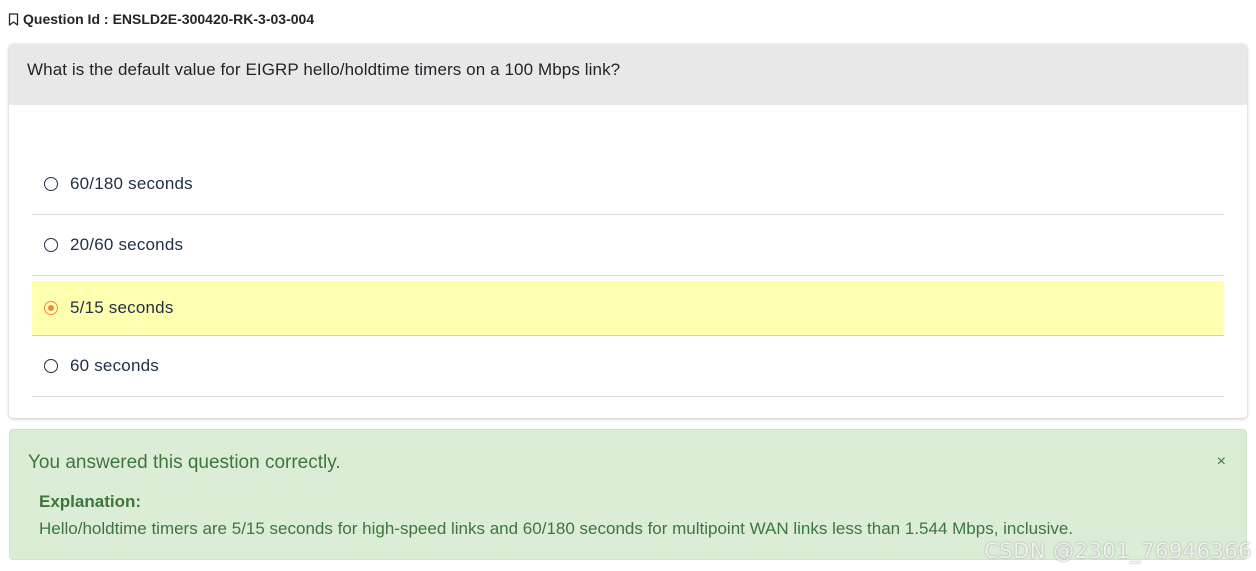  What do you see at coordinates (90, 501) in the screenshot?
I see `explanation-heading: Explanation:` at bounding box center [90, 501].